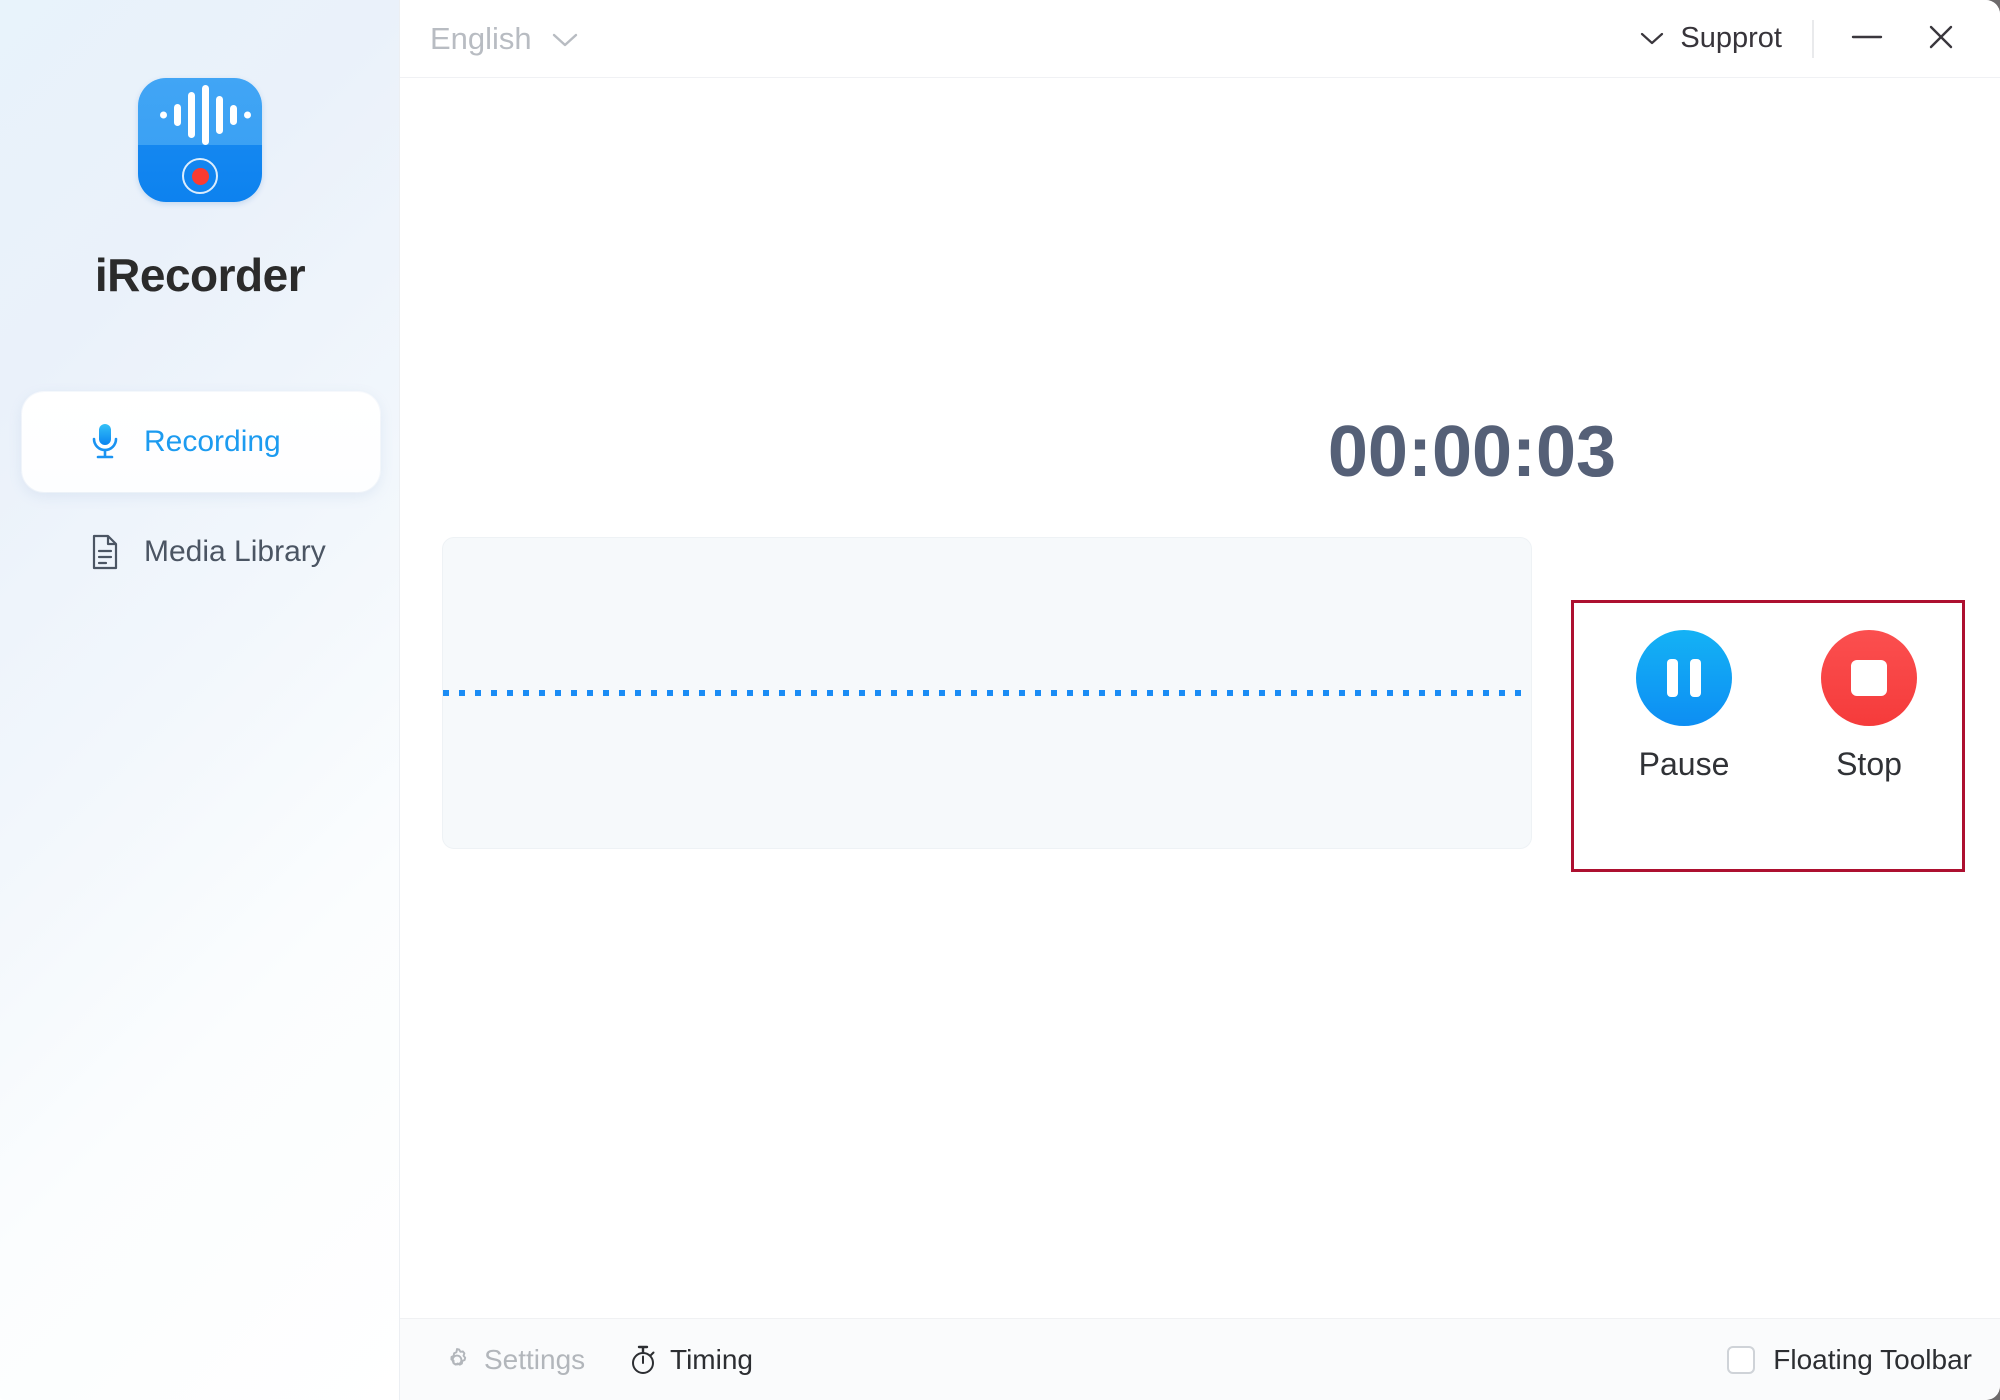  What do you see at coordinates (1869, 678) in the screenshot?
I see `stop-icon` at bounding box center [1869, 678].